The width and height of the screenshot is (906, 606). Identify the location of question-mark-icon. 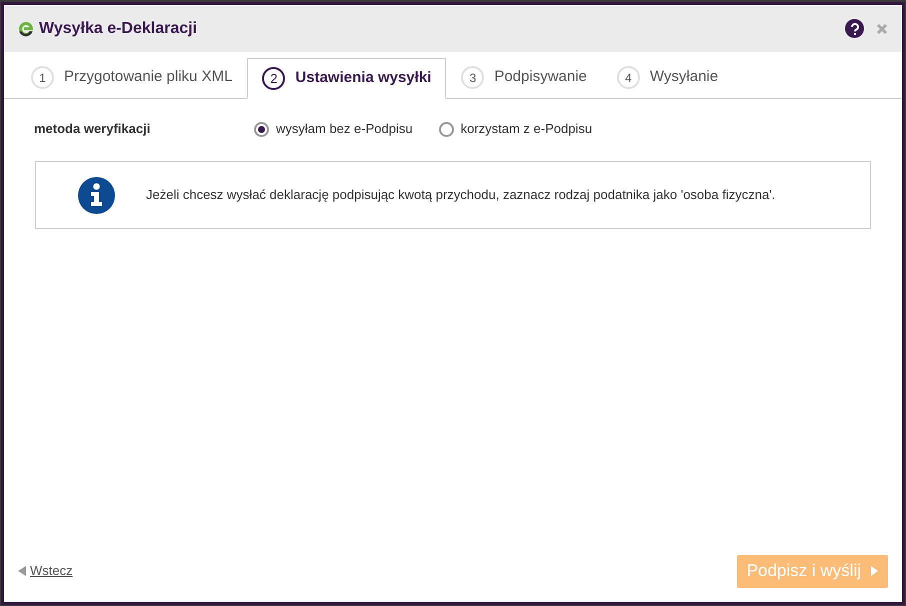
(855, 28).